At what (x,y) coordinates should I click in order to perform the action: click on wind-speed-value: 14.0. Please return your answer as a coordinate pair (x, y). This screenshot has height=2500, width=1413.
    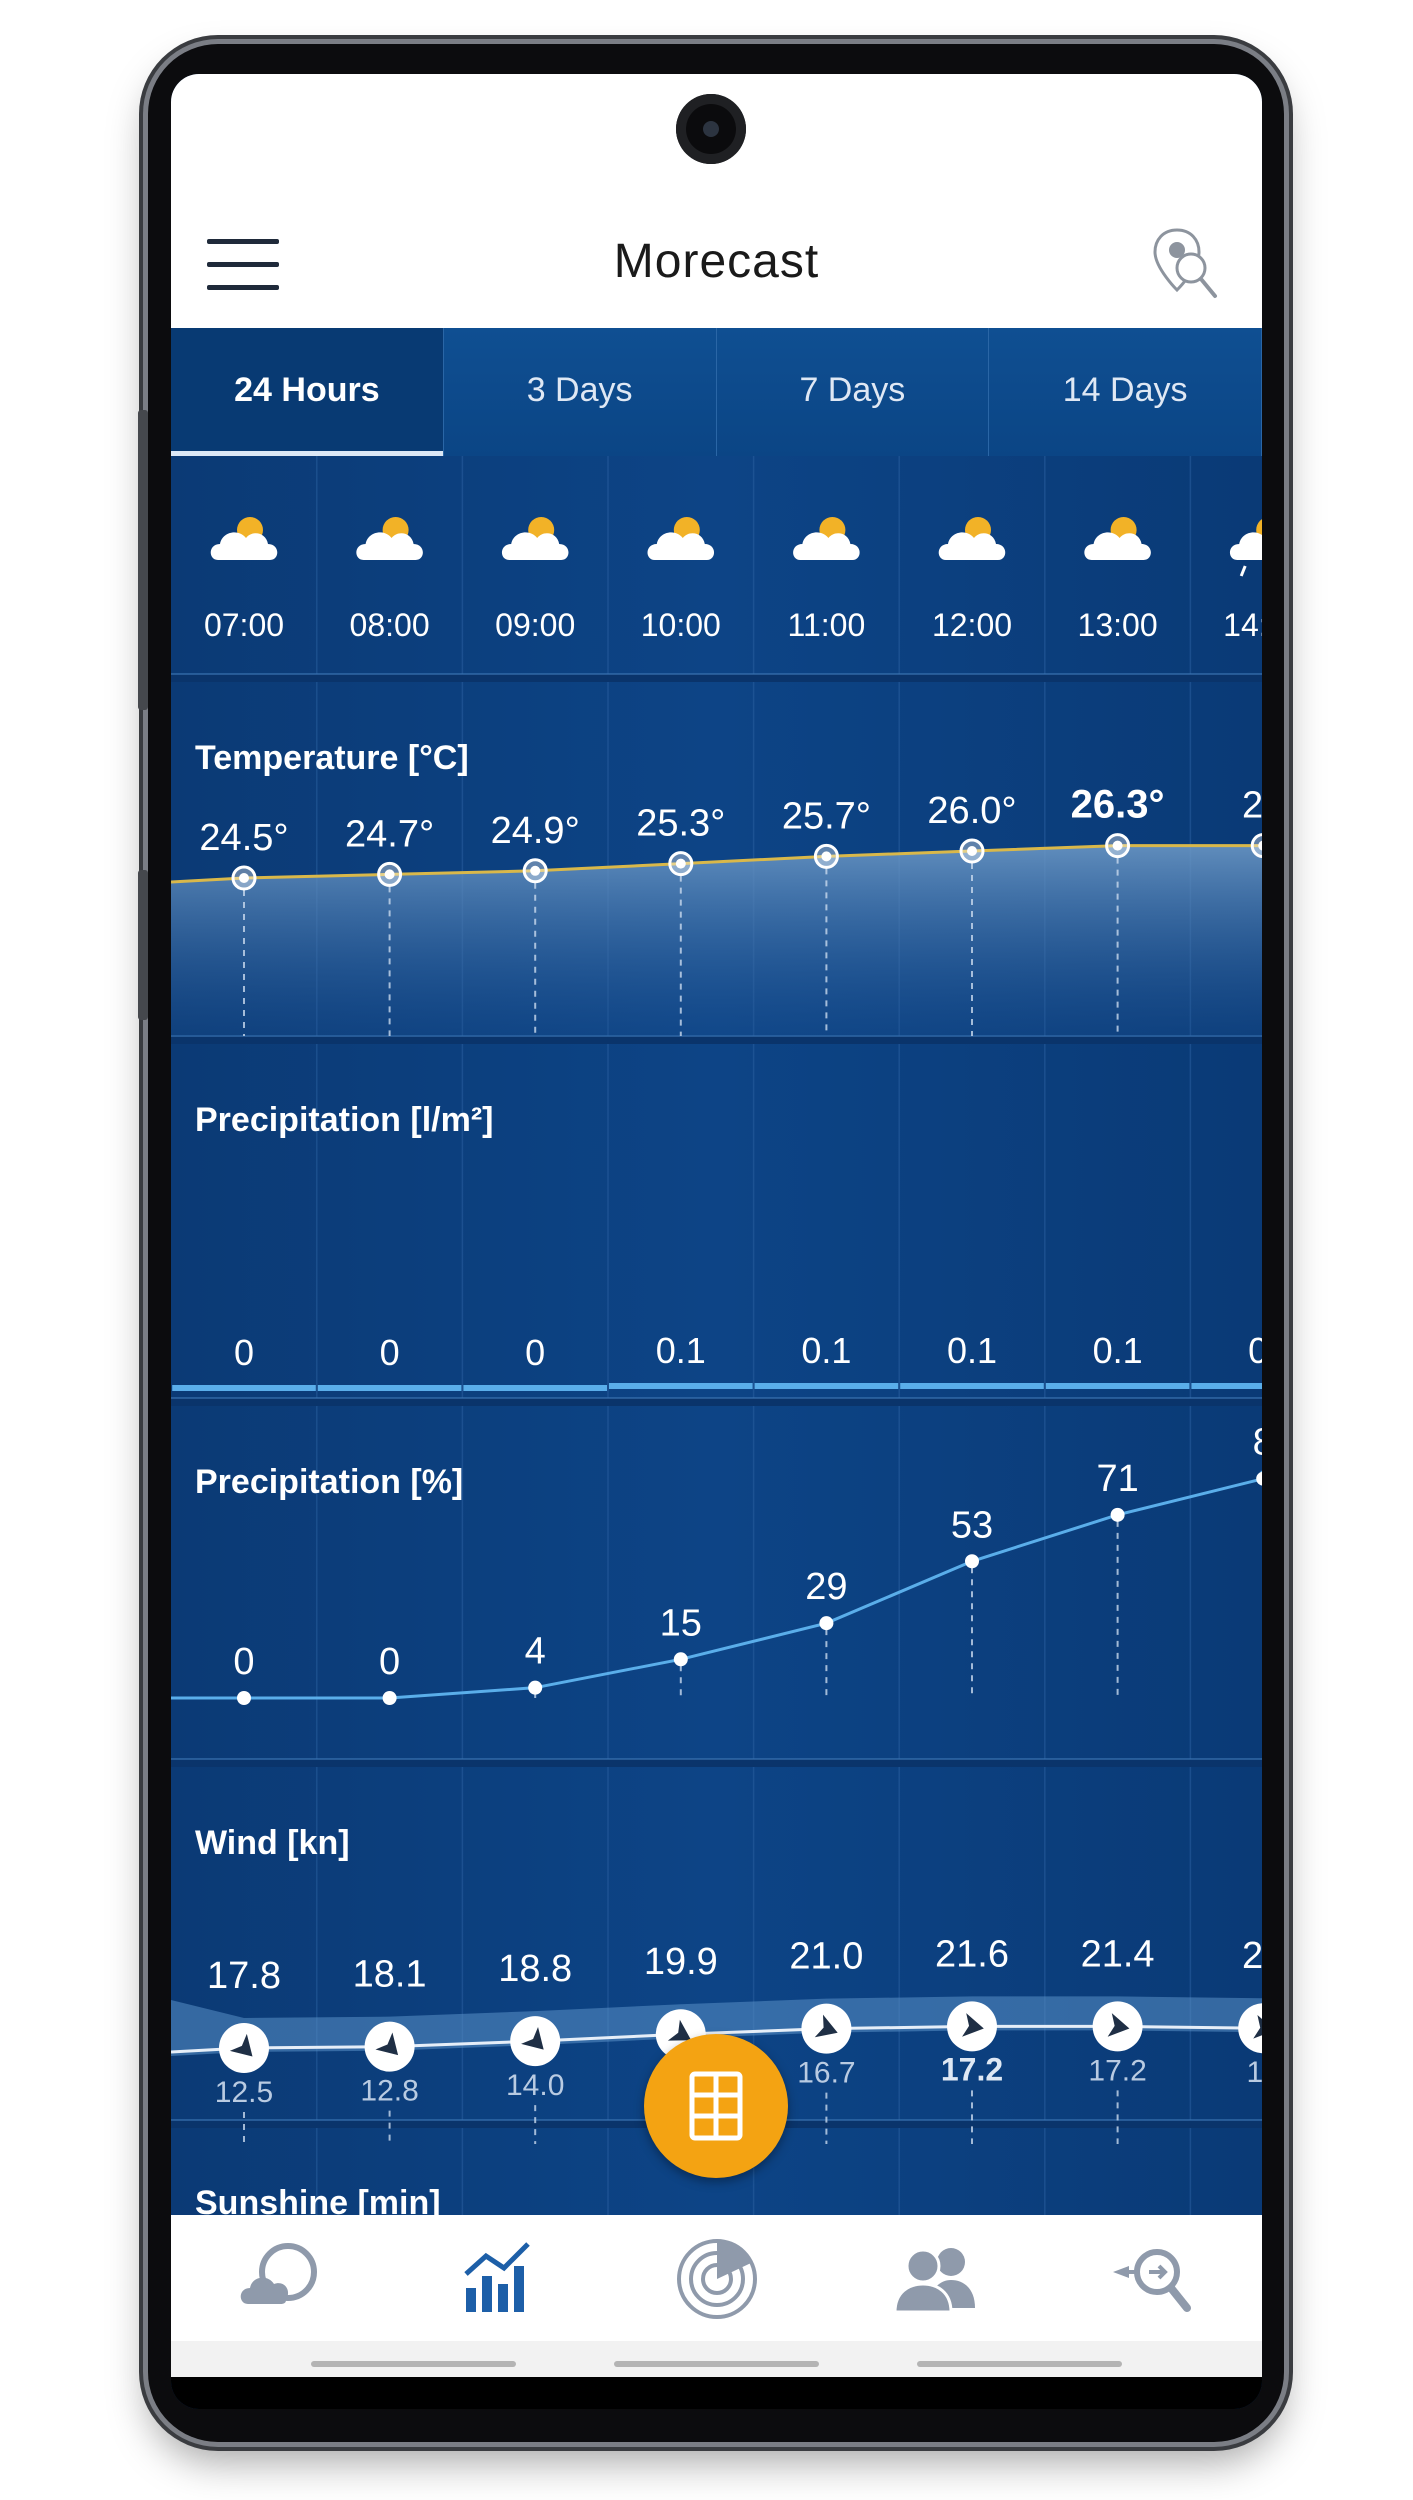
    Looking at the image, I should click on (535, 2085).